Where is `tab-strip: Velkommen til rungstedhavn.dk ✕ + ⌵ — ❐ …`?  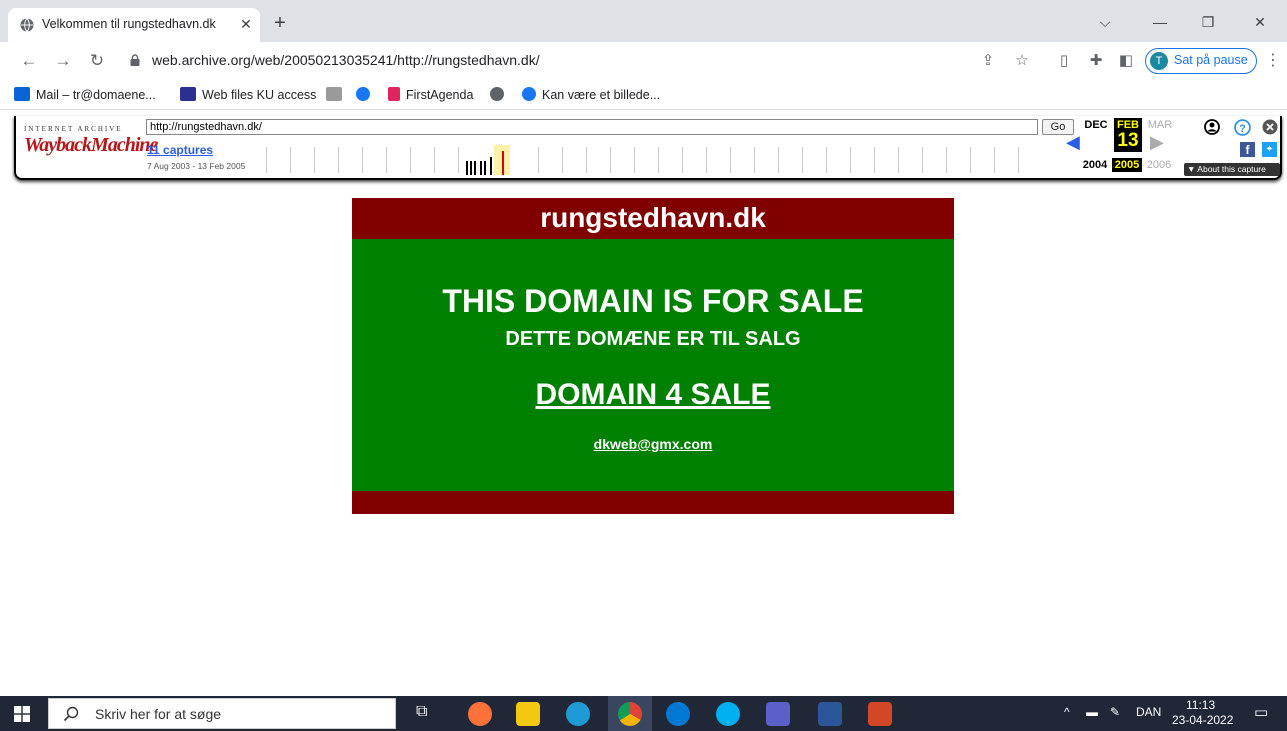
tab-strip: Velkommen til rungstedhavn.dk ✕ + ⌵ — ❐ … is located at coordinates (643, 21).